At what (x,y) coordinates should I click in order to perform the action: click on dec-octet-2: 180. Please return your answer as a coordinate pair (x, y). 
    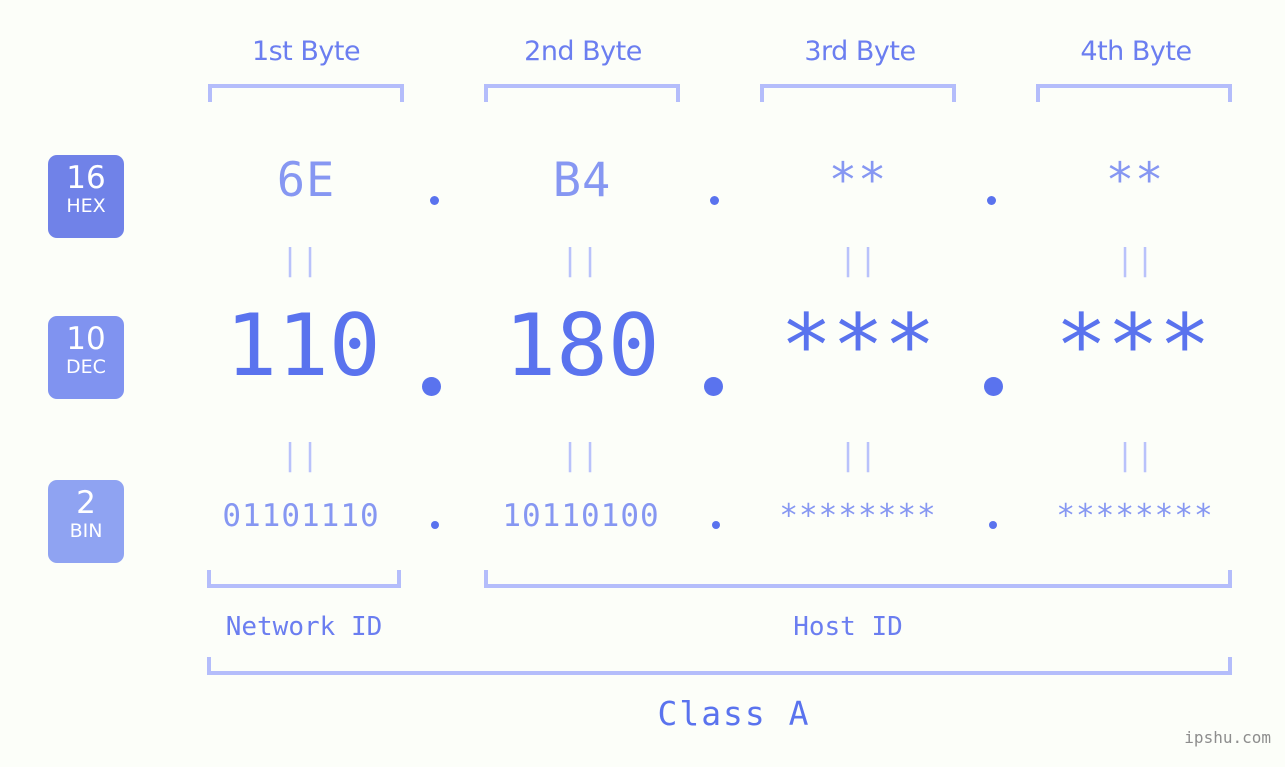
    Looking at the image, I should click on (582, 346).